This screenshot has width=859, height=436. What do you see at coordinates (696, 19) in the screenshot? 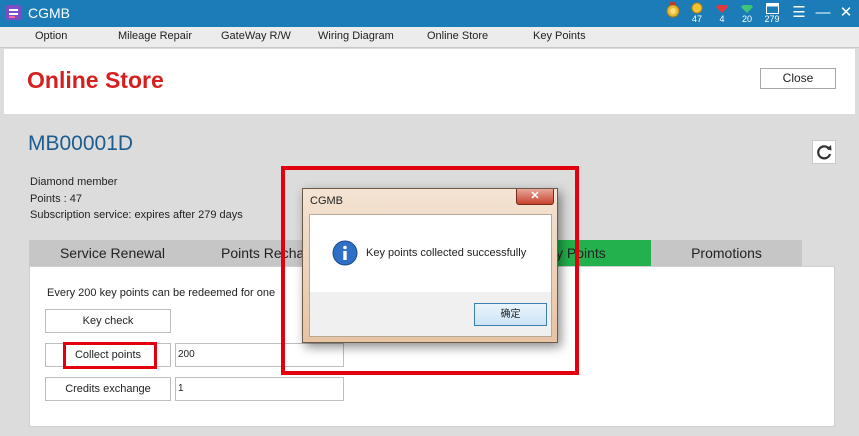
I see `coin-count: 47` at bounding box center [696, 19].